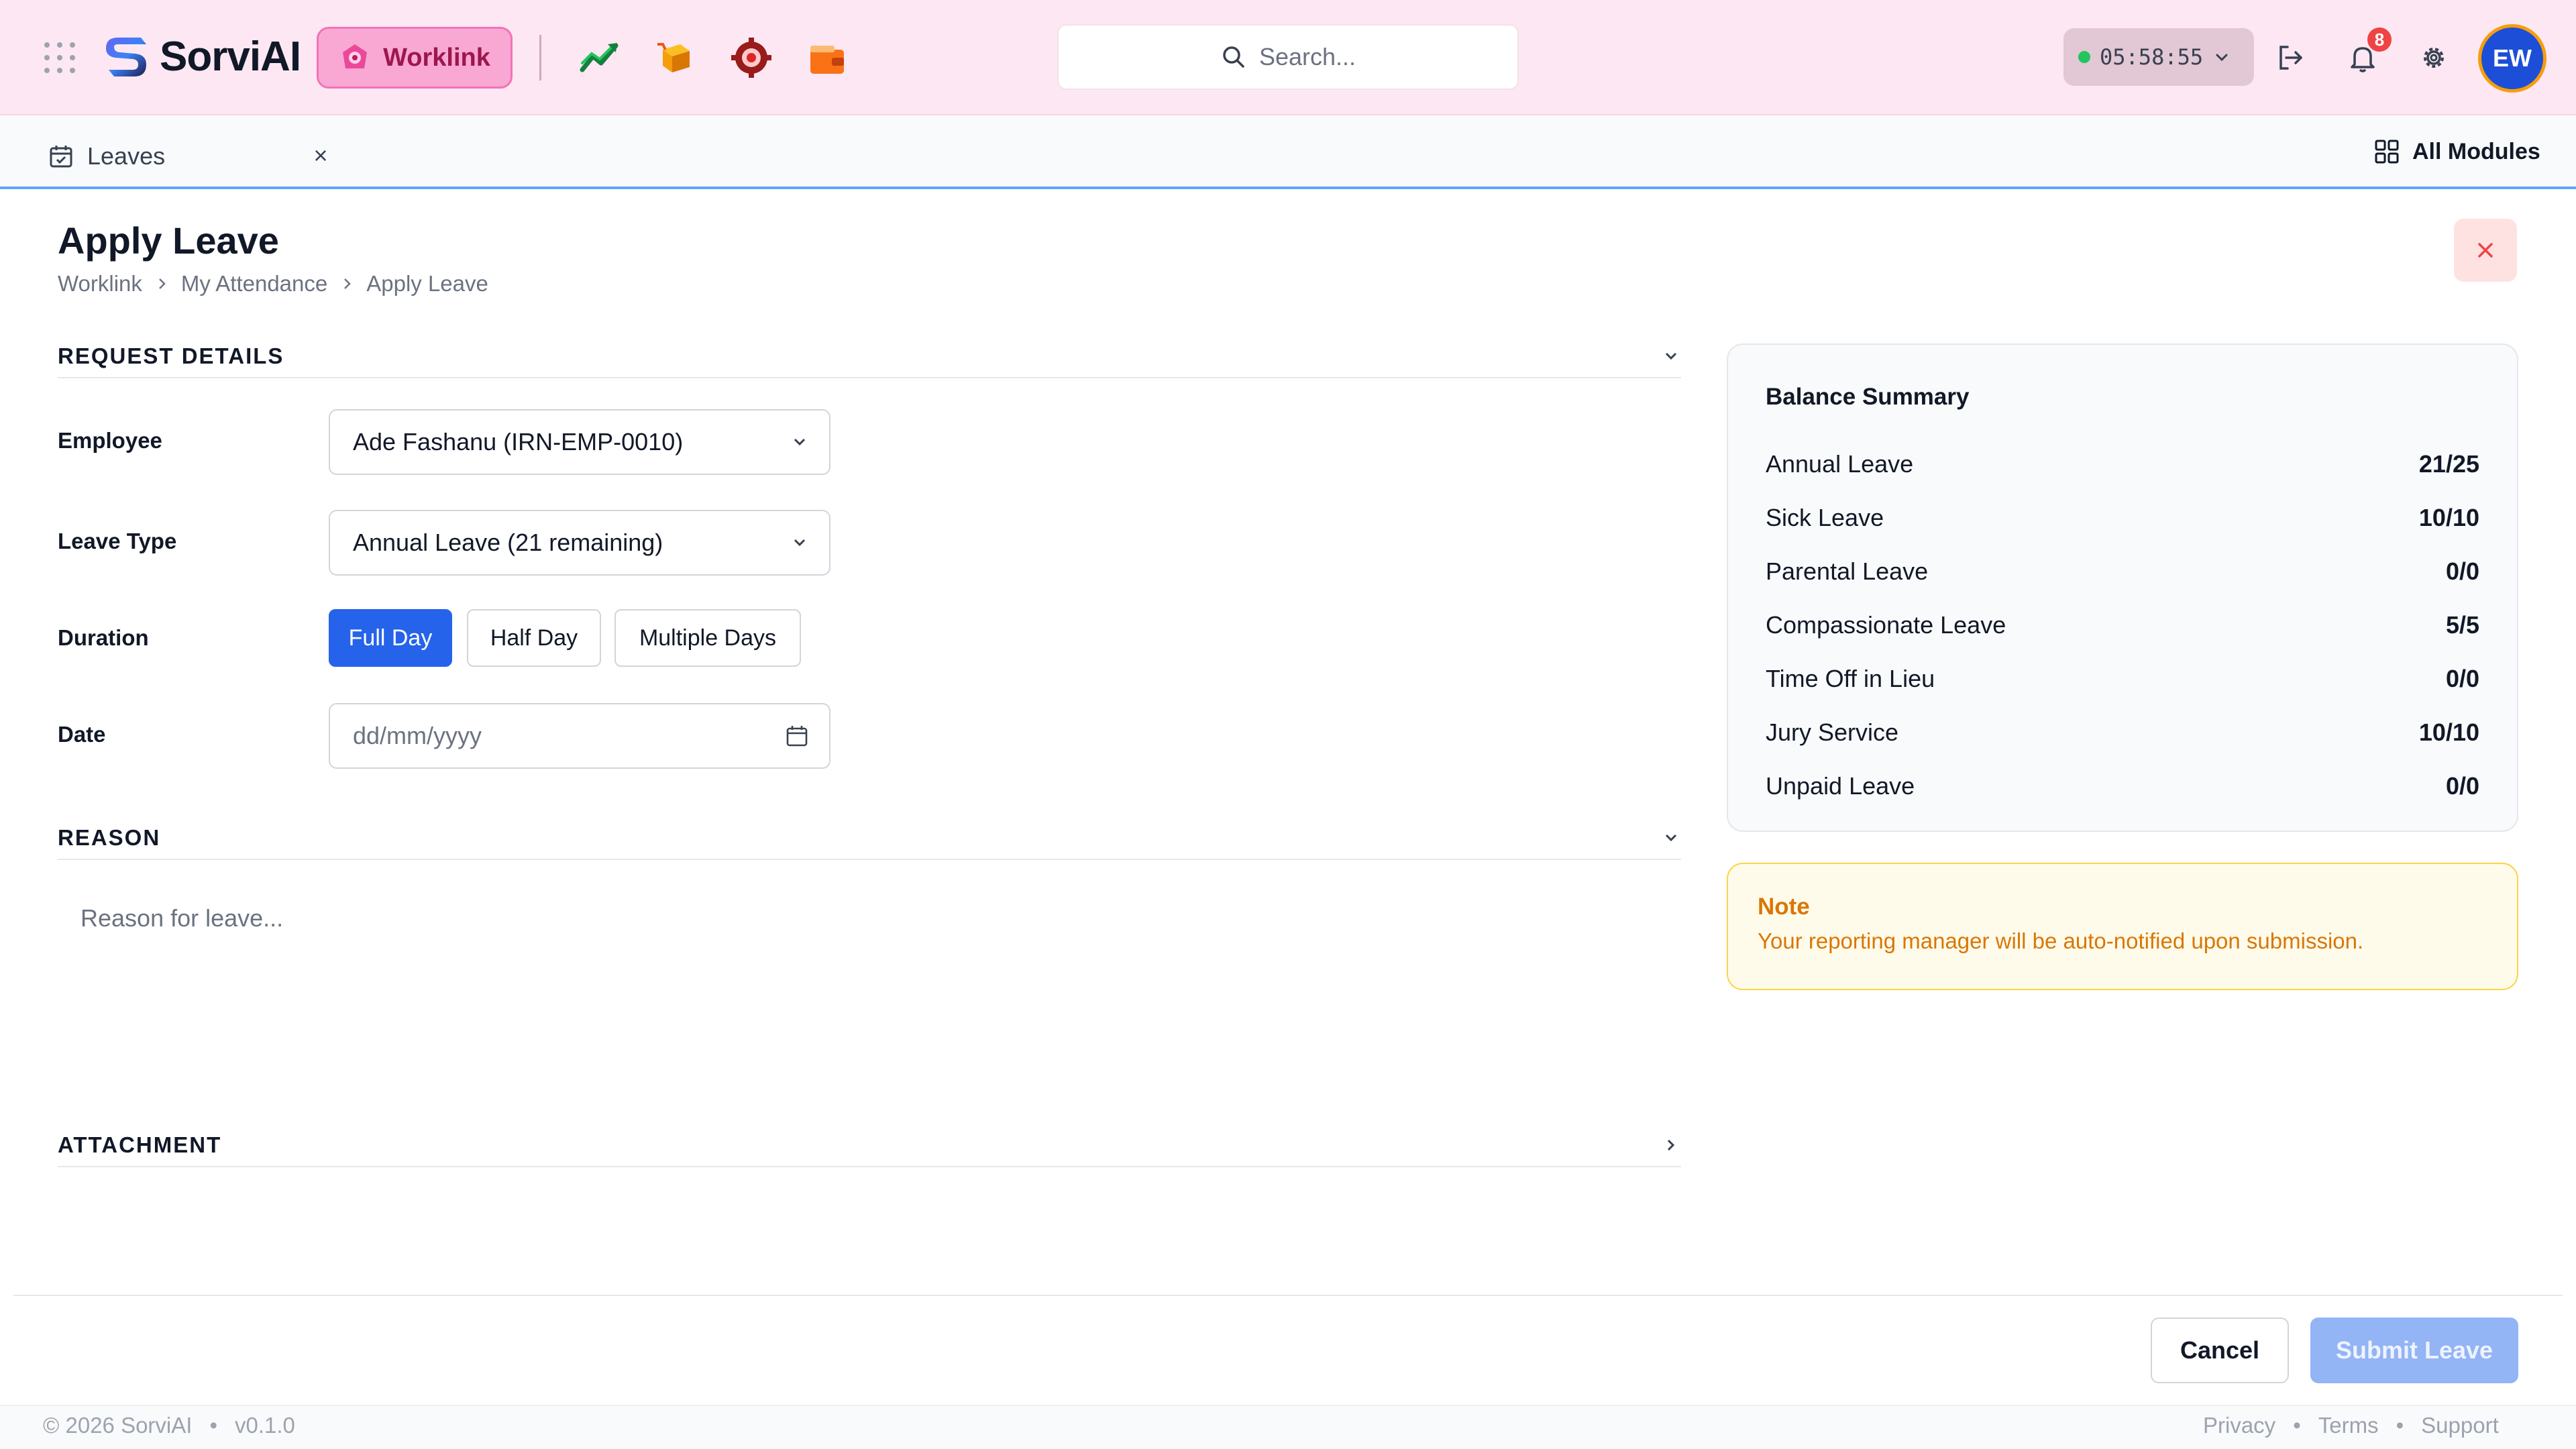 The height and width of the screenshot is (1449, 2576). I want to click on footer-link-terms: Terms, so click(2348, 1425).